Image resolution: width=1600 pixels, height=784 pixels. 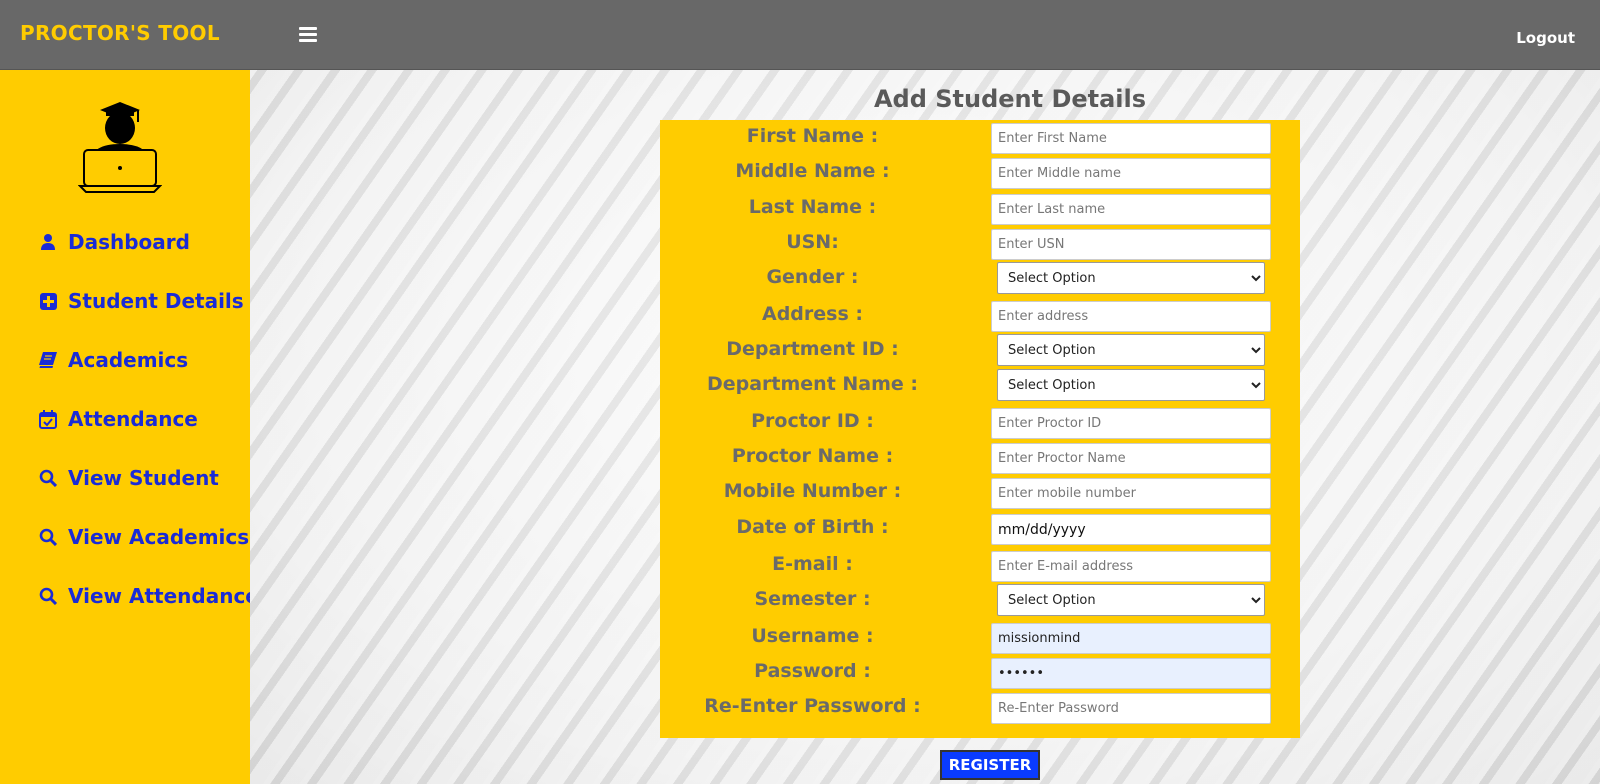 What do you see at coordinates (812, 136) in the screenshot?
I see `field-label: First Name :` at bounding box center [812, 136].